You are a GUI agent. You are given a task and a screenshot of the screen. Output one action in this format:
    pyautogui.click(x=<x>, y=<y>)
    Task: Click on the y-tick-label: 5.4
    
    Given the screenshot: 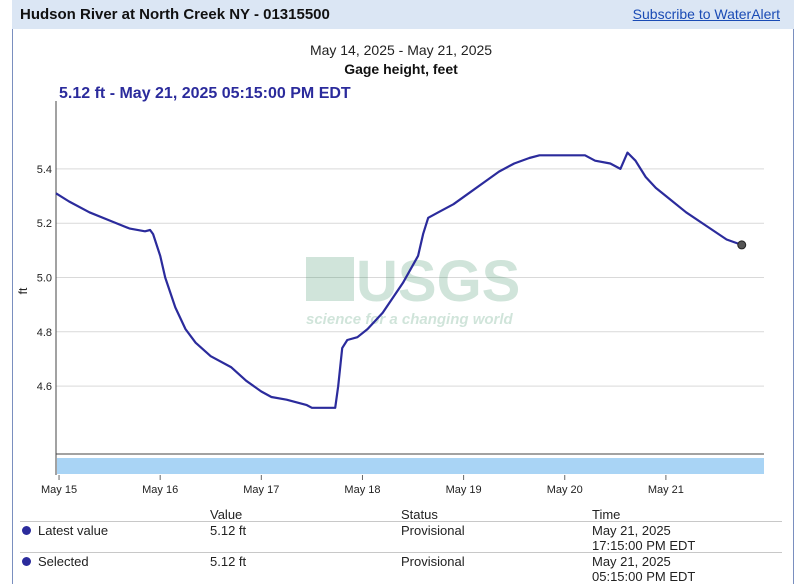 What is the action you would take?
    pyautogui.click(x=44, y=170)
    